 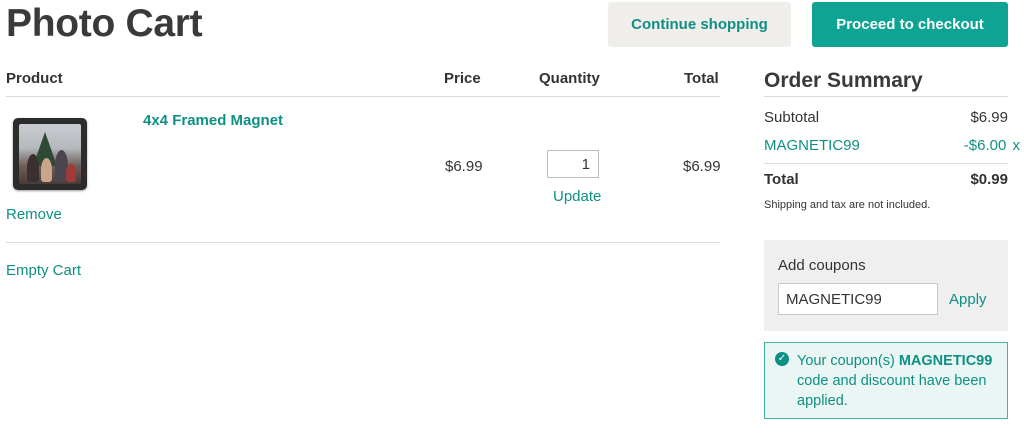 I want to click on column-header-price: Price, so click(x=462, y=78).